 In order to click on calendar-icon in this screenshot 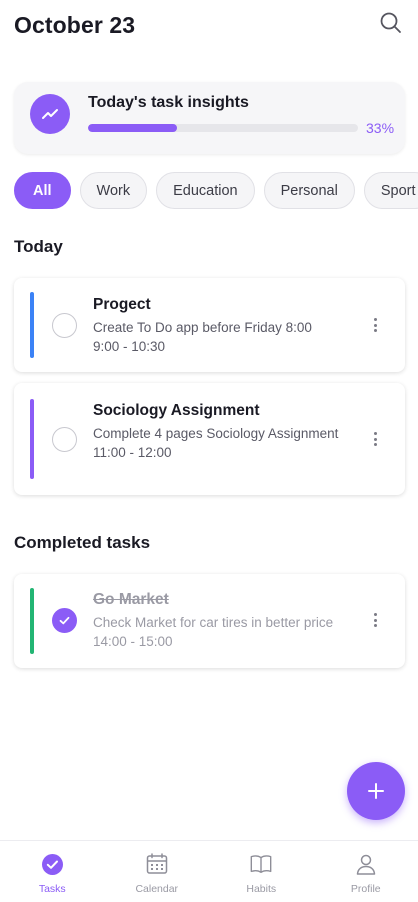, I will do `click(157, 864)`.